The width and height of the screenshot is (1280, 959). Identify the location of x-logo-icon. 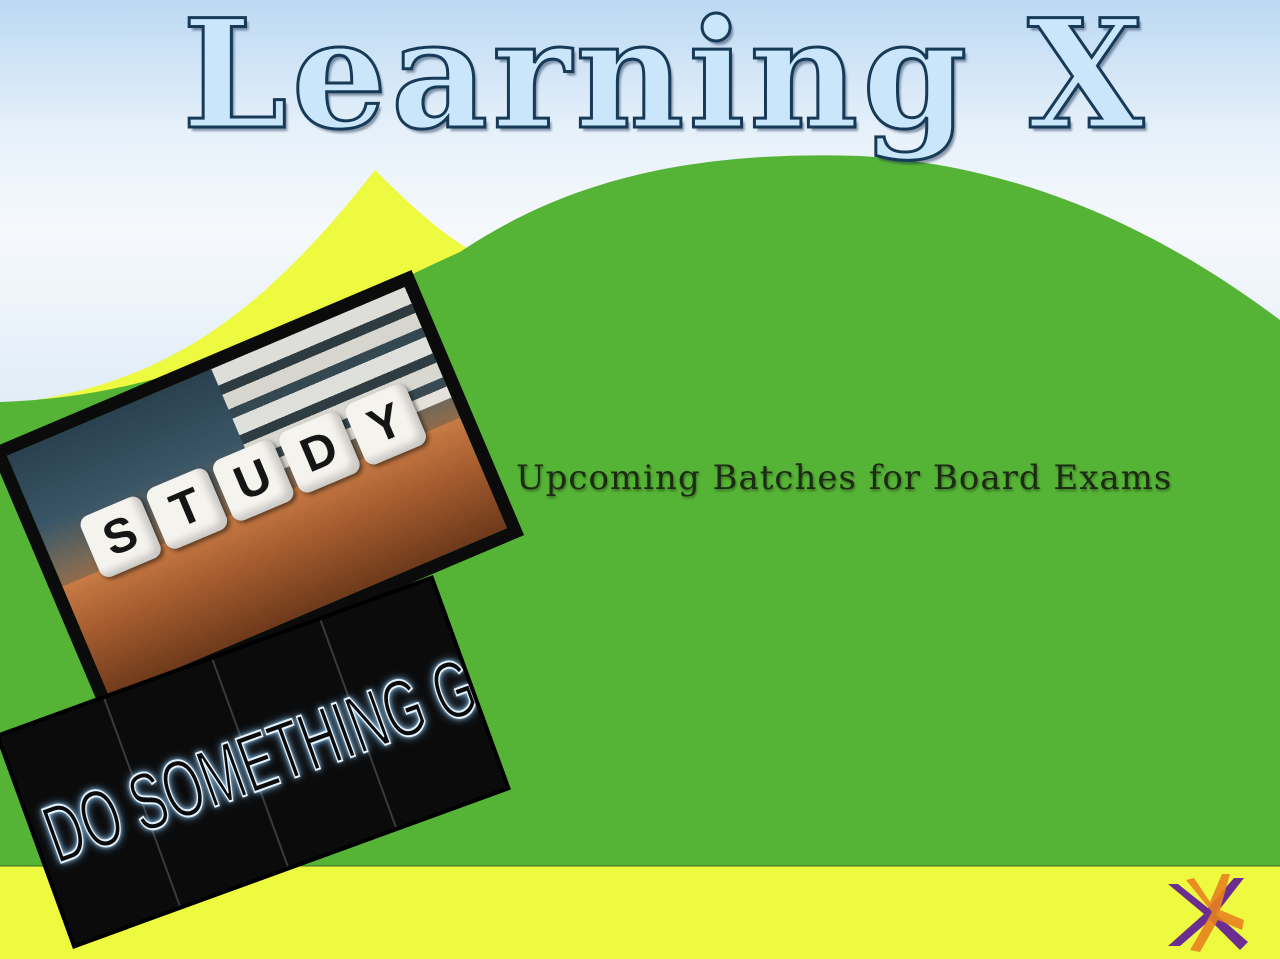
(1208, 913).